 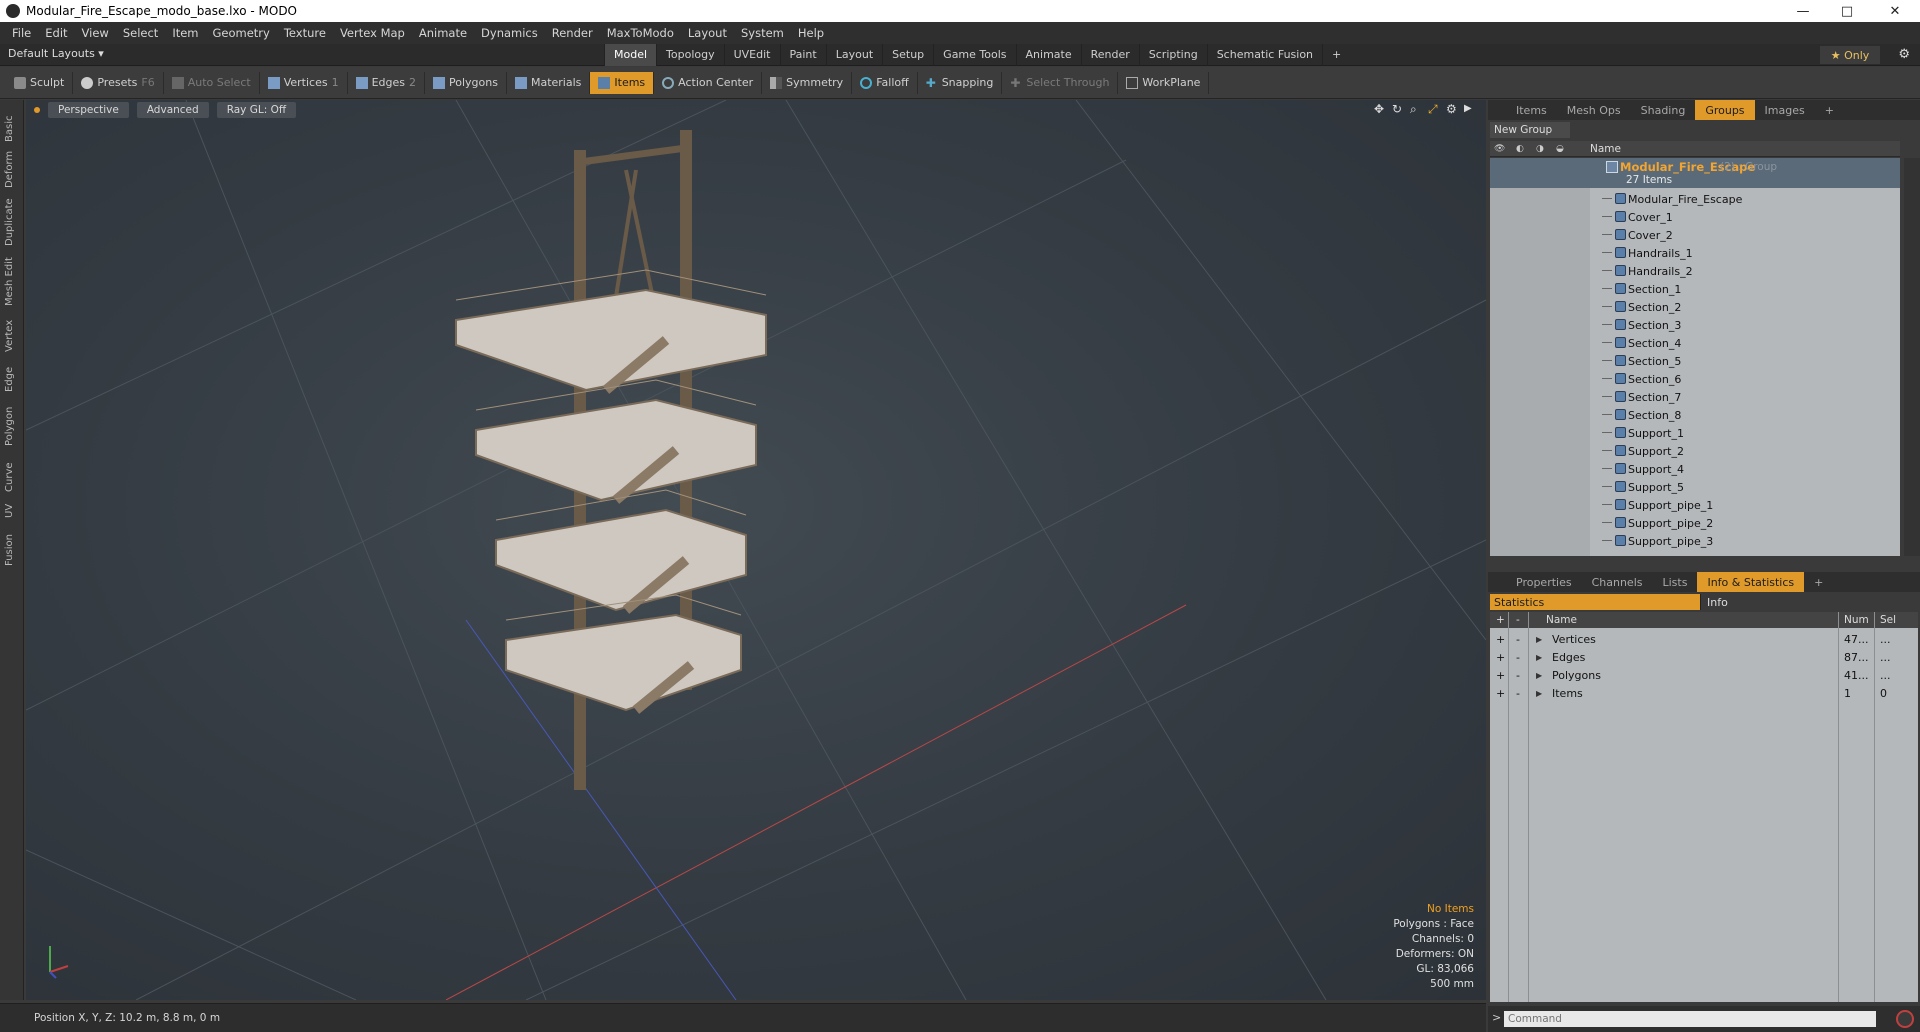 What do you see at coordinates (1695, 325) in the screenshot?
I see `group-member-row: Section_3` at bounding box center [1695, 325].